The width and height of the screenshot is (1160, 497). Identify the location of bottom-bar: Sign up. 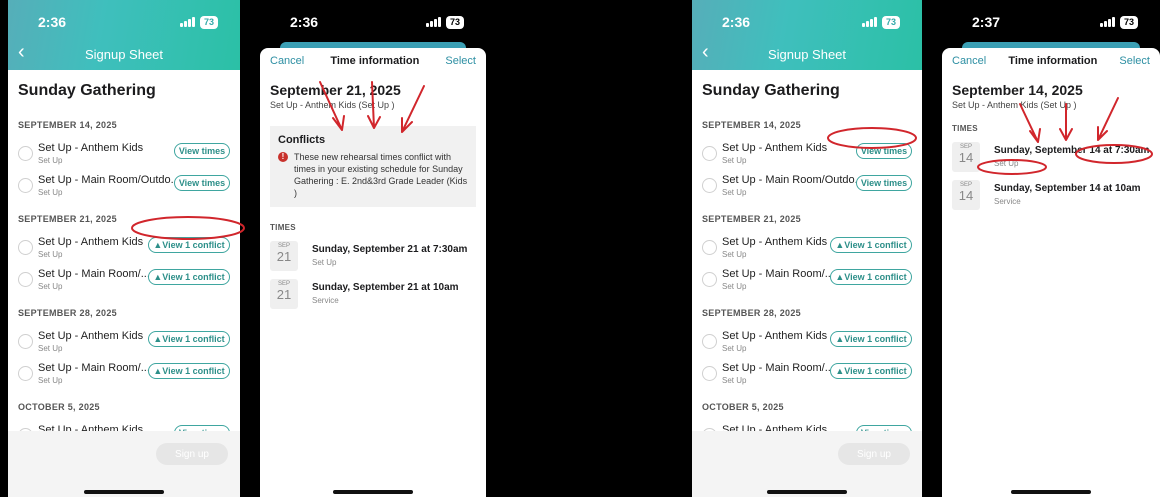
(124, 464).